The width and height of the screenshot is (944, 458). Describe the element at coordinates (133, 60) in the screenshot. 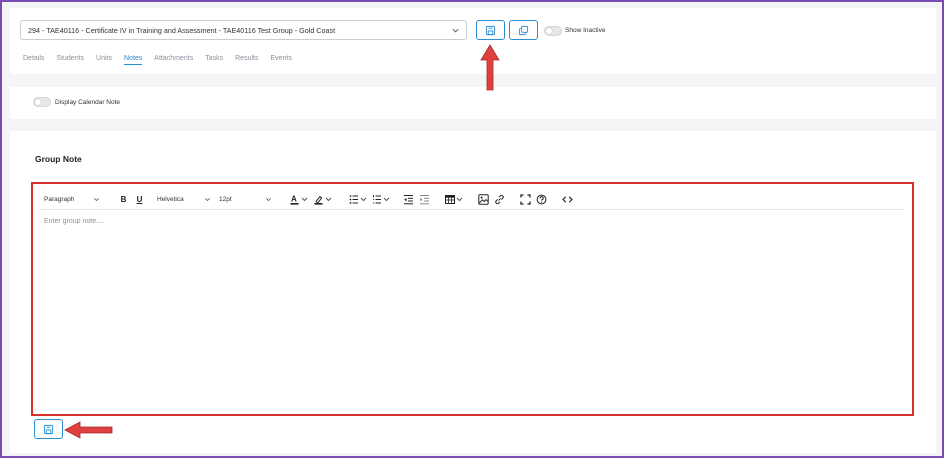

I see `tab-notes: Notes` at that location.